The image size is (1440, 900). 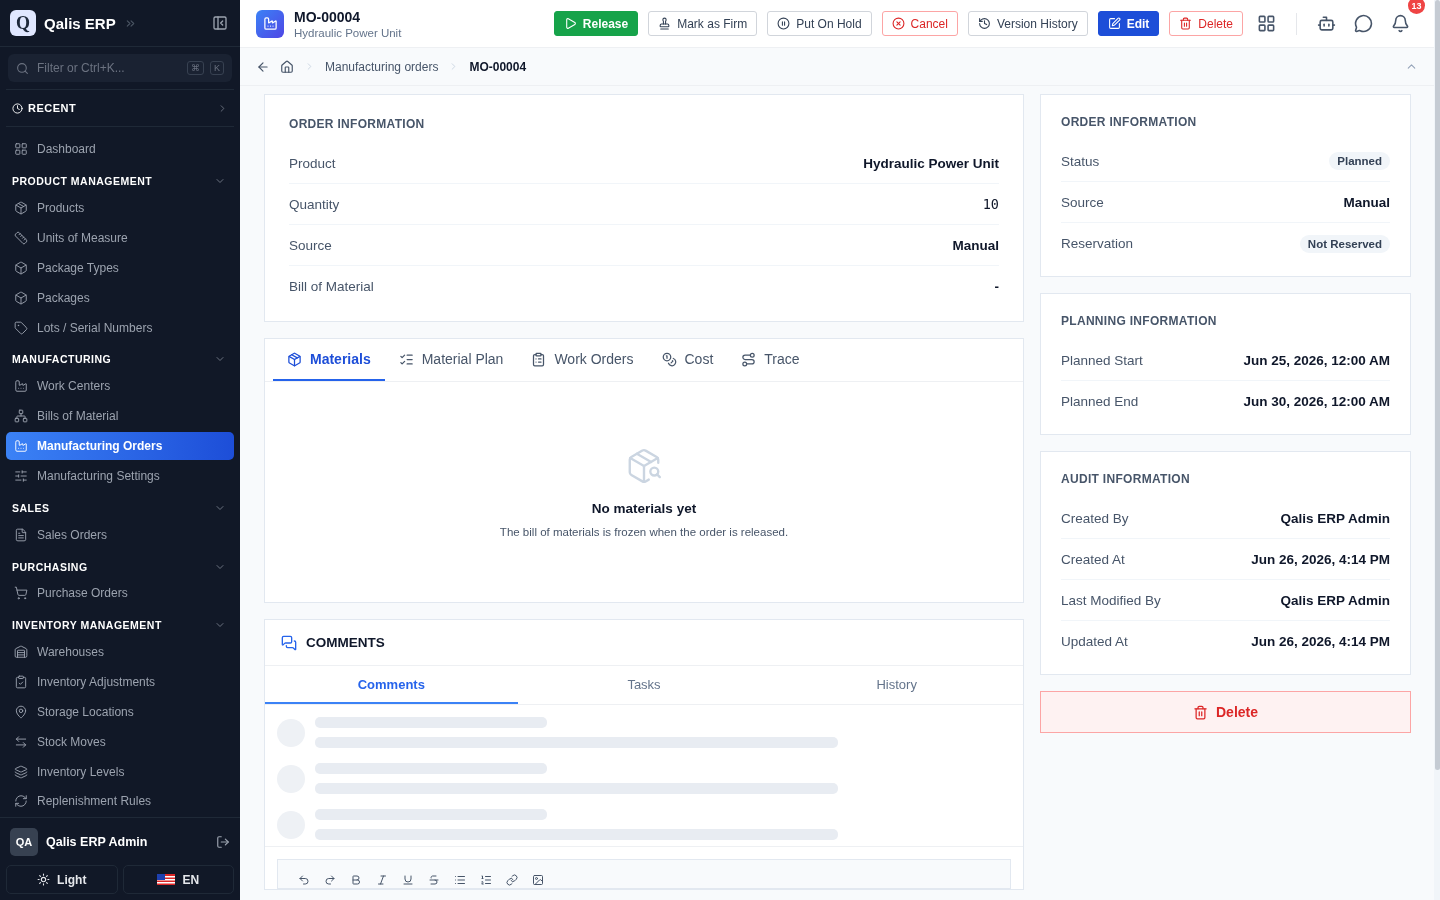 What do you see at coordinates (931, 163) in the screenshot?
I see `field-value: Hydraulic Power Unit` at bounding box center [931, 163].